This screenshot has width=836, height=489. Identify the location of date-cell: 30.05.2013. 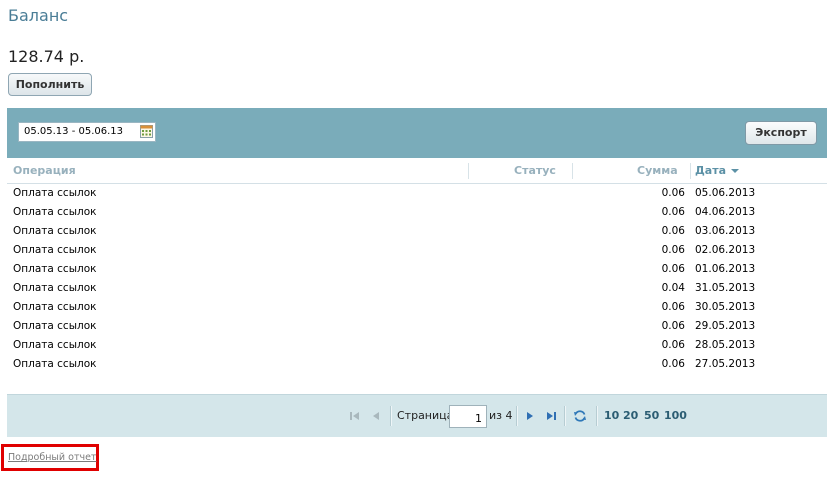
(725, 307).